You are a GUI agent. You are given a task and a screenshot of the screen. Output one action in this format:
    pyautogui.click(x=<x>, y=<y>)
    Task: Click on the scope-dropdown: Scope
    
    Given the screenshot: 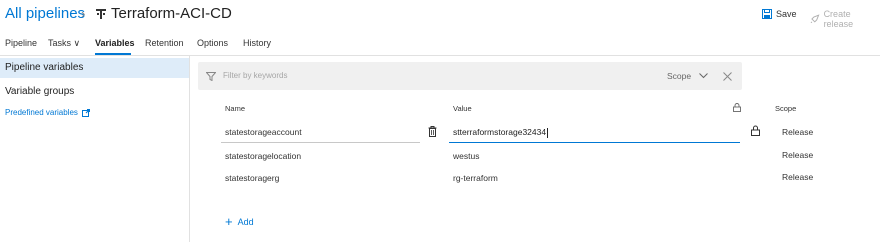 What is the action you would take?
    pyautogui.click(x=687, y=76)
    